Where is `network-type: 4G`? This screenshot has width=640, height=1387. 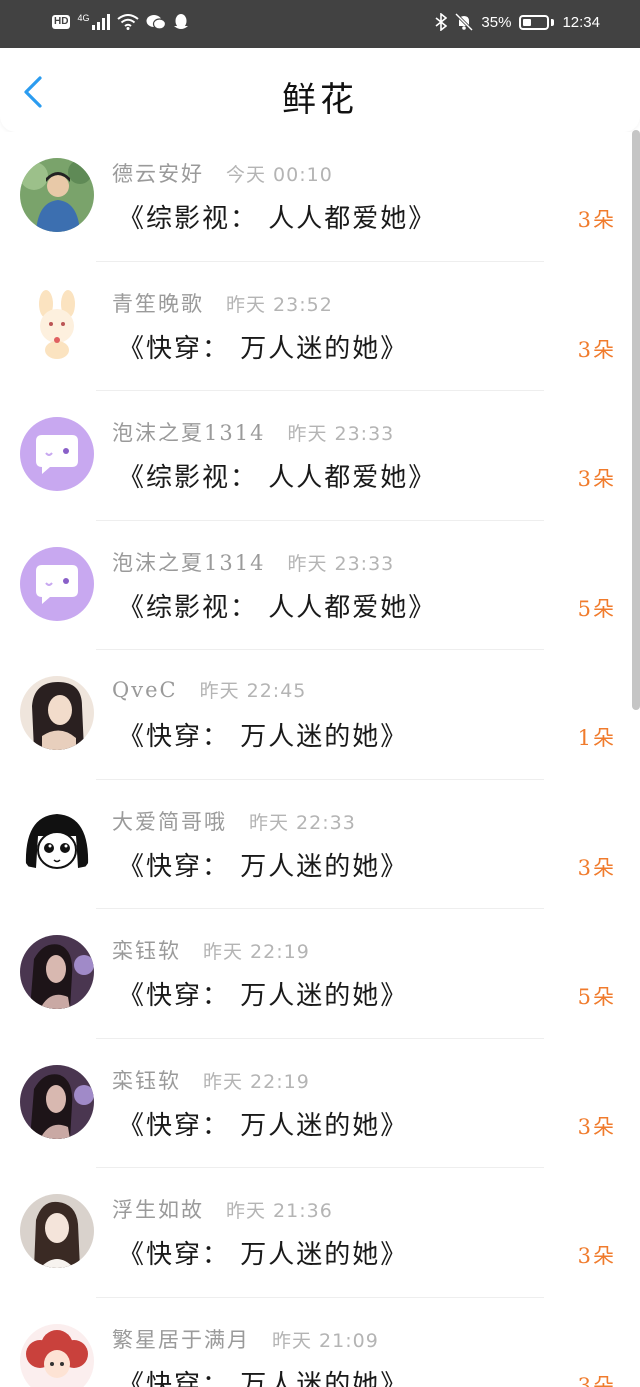 network-type: 4G is located at coordinates (83, 18).